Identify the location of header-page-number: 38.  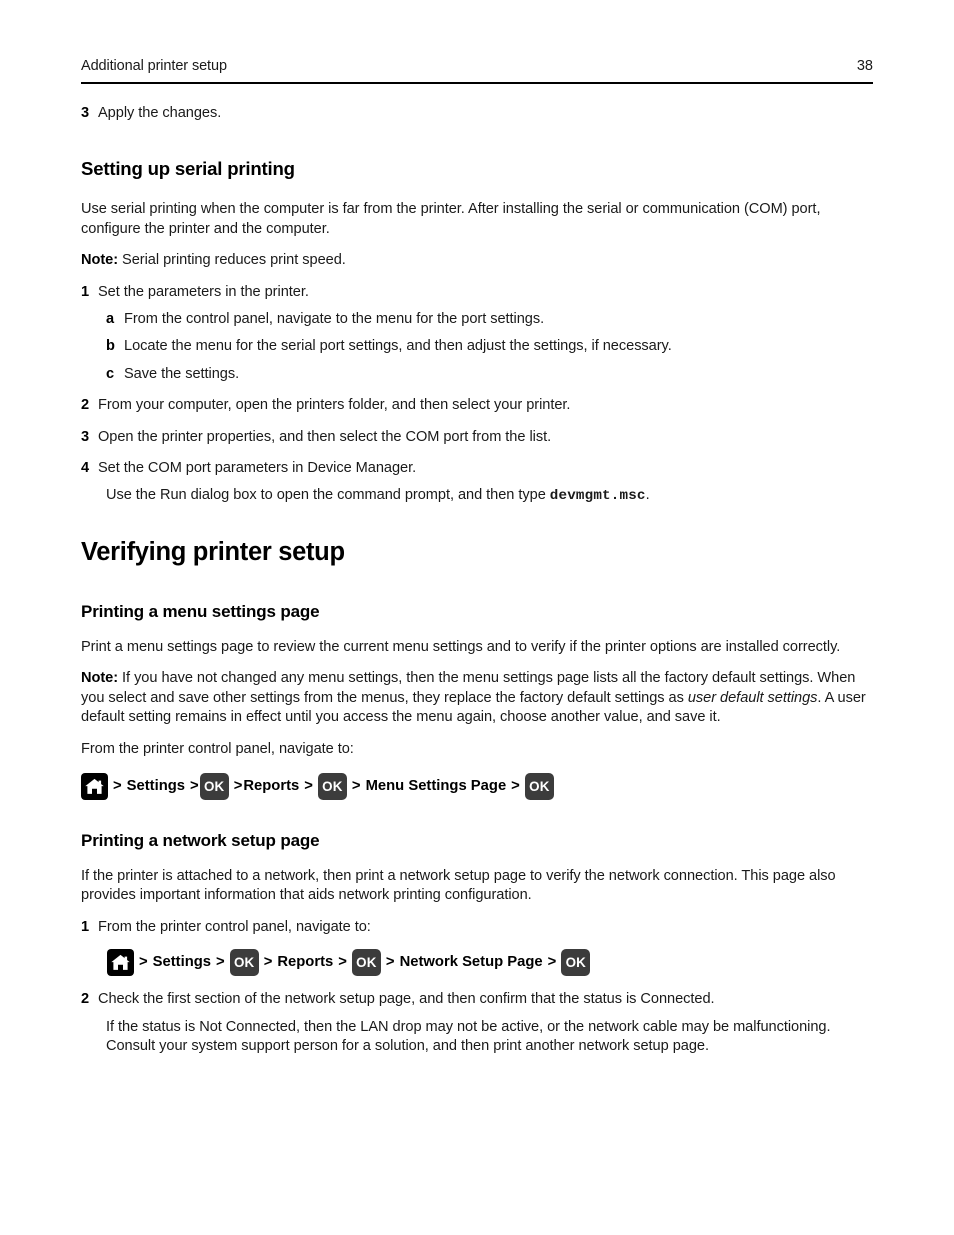
(864, 66).